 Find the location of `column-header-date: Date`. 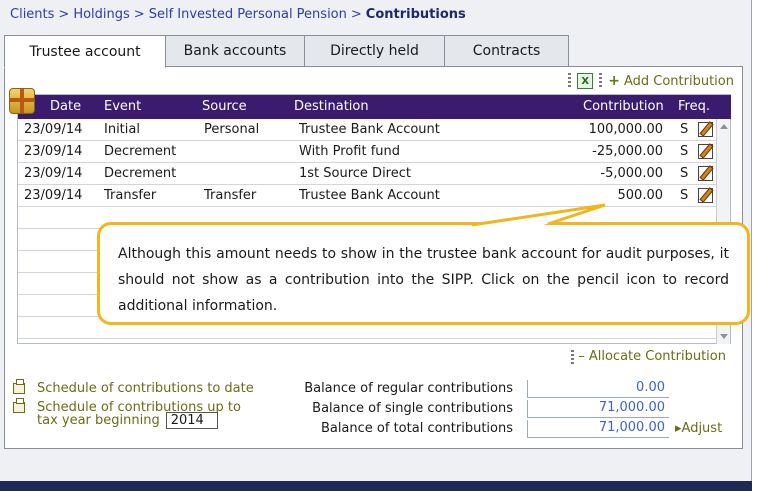

column-header-date: Date is located at coordinates (65, 106).